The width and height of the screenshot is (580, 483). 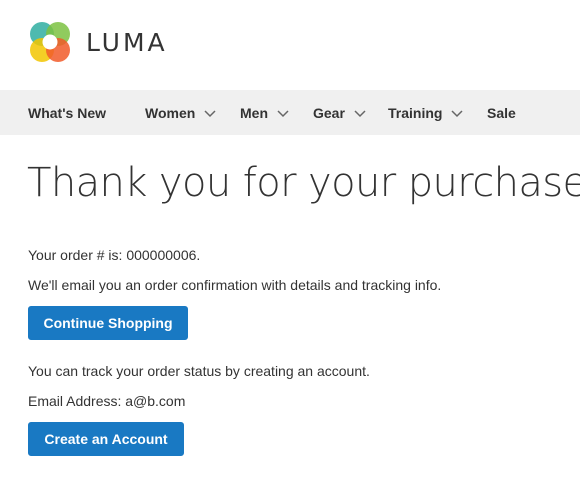 What do you see at coordinates (415, 112) in the screenshot?
I see `nav-item-label: Training` at bounding box center [415, 112].